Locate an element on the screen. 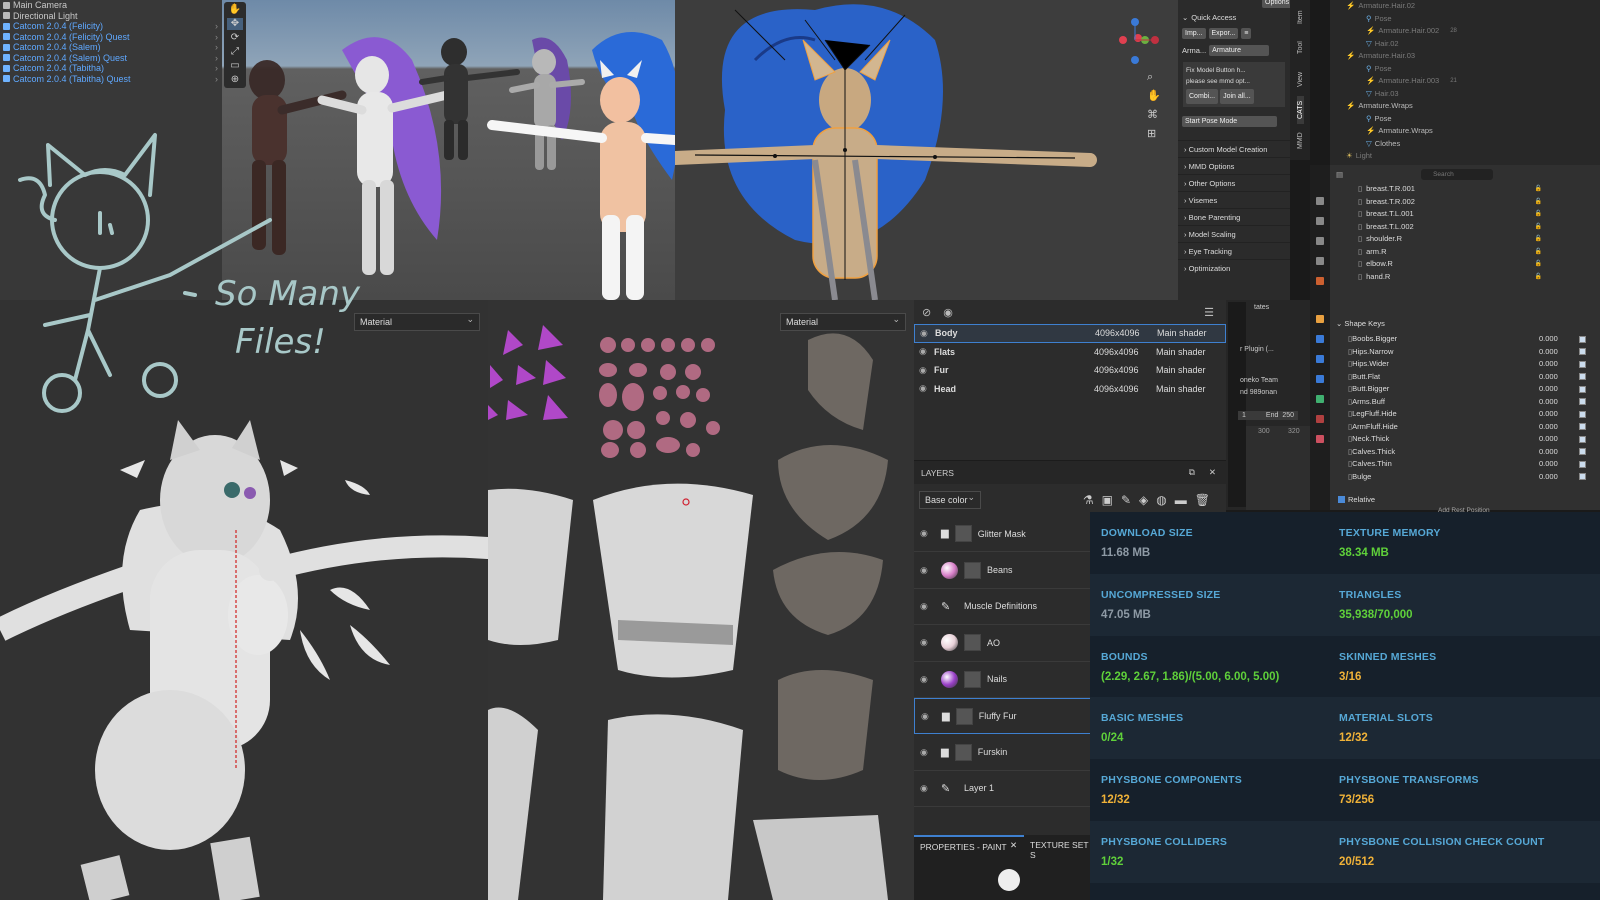 The height and width of the screenshot is (900, 1600). zoom-icon: ⌕ is located at coordinates (1154, 77).